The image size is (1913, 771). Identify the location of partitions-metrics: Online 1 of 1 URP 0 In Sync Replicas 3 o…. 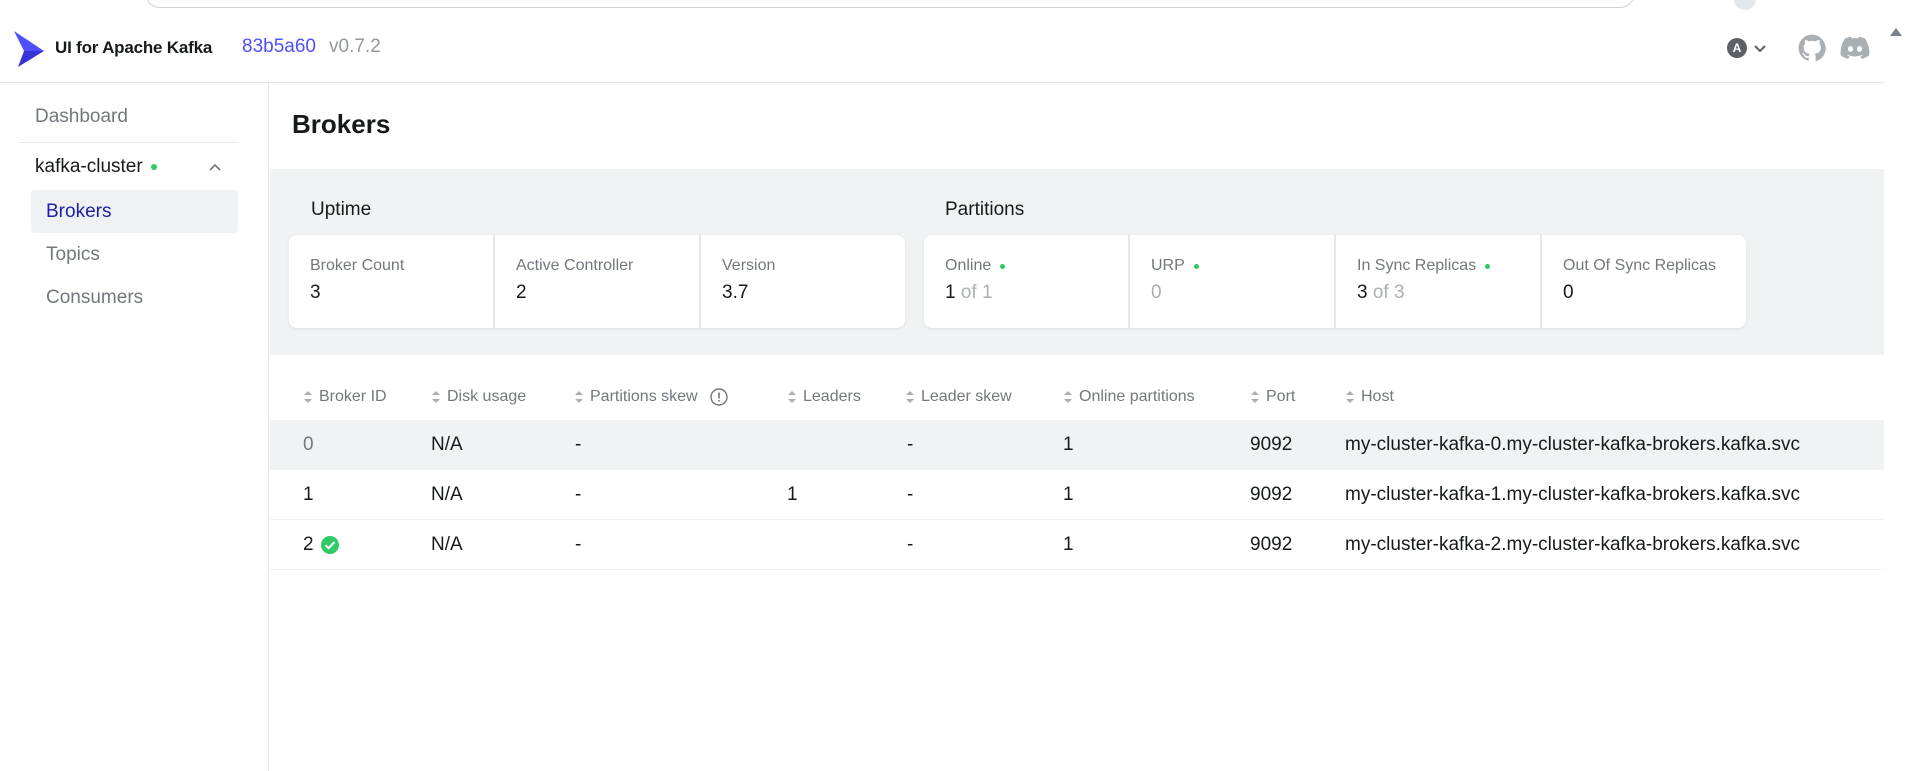
(1335, 281).